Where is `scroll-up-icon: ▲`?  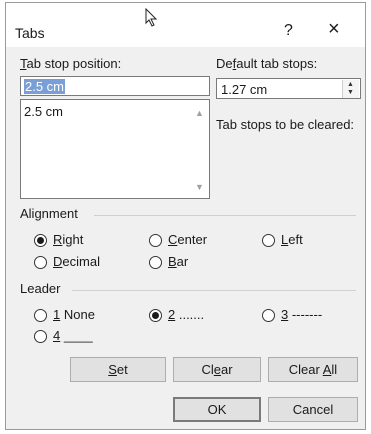 scroll-up-icon: ▲ is located at coordinates (199, 113).